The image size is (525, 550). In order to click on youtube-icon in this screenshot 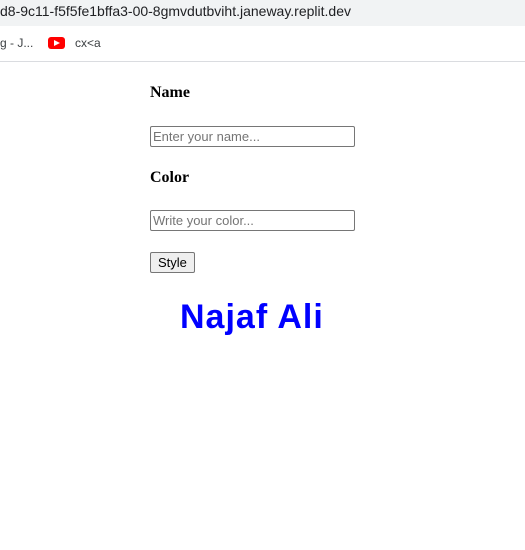, I will do `click(56, 43)`.